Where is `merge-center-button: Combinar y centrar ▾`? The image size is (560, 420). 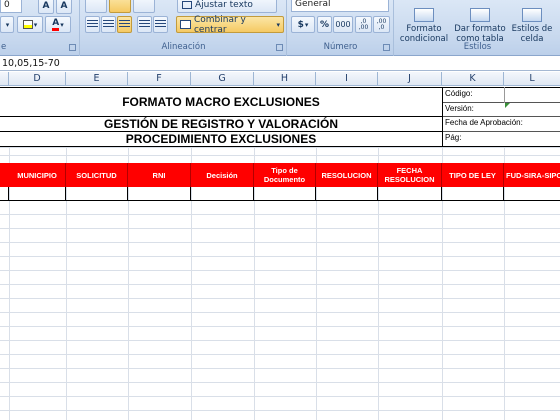 merge-center-button: Combinar y centrar ▾ is located at coordinates (230, 25).